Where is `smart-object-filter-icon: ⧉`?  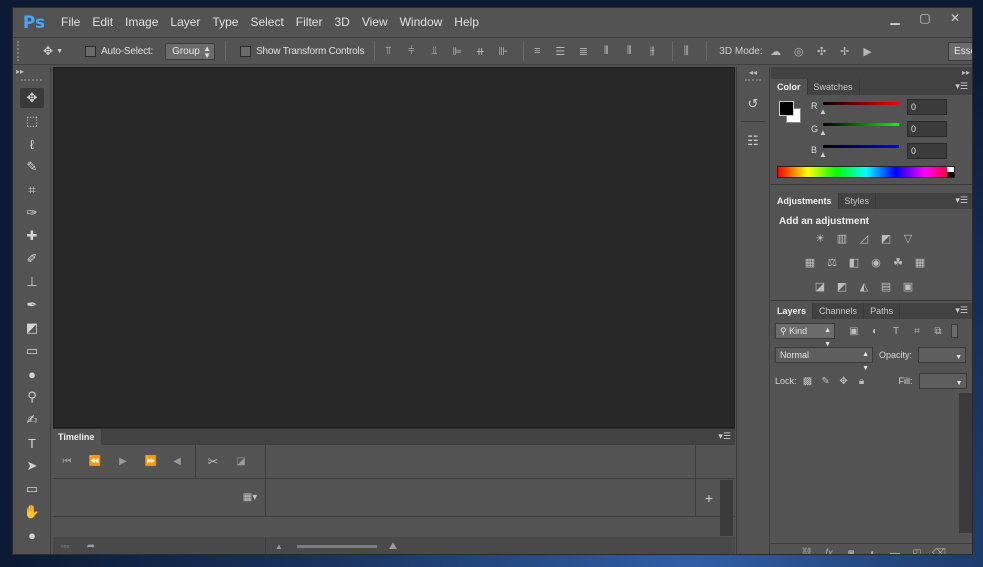
smart-object-filter-icon: ⧉ is located at coordinates (938, 331).